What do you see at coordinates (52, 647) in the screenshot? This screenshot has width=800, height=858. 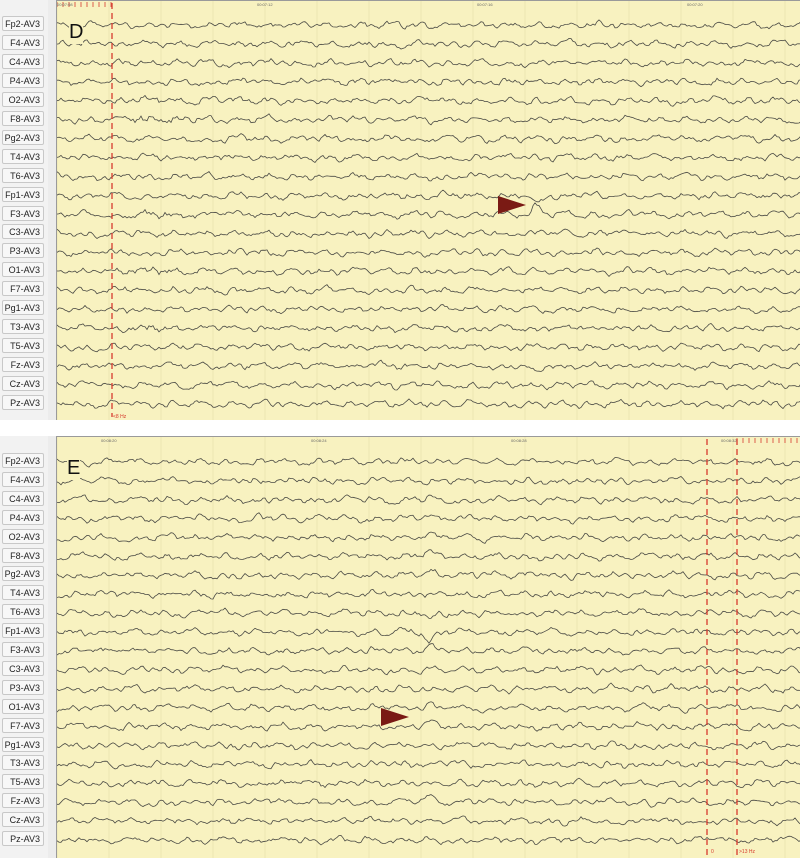 I see `scale-gutter` at bounding box center [52, 647].